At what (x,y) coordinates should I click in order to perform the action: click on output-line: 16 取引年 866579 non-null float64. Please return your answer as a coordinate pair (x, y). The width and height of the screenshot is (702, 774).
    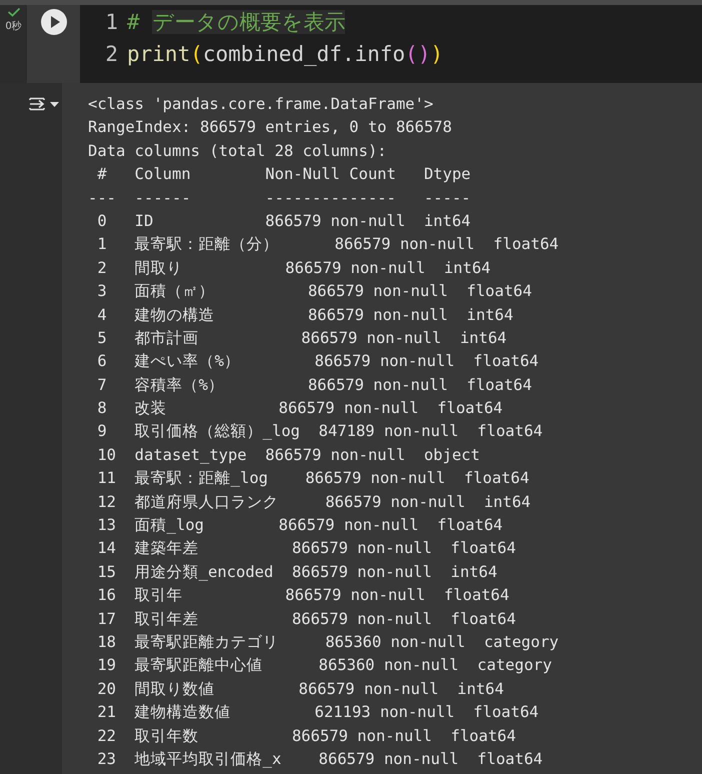
    Looking at the image, I should click on (303, 595).